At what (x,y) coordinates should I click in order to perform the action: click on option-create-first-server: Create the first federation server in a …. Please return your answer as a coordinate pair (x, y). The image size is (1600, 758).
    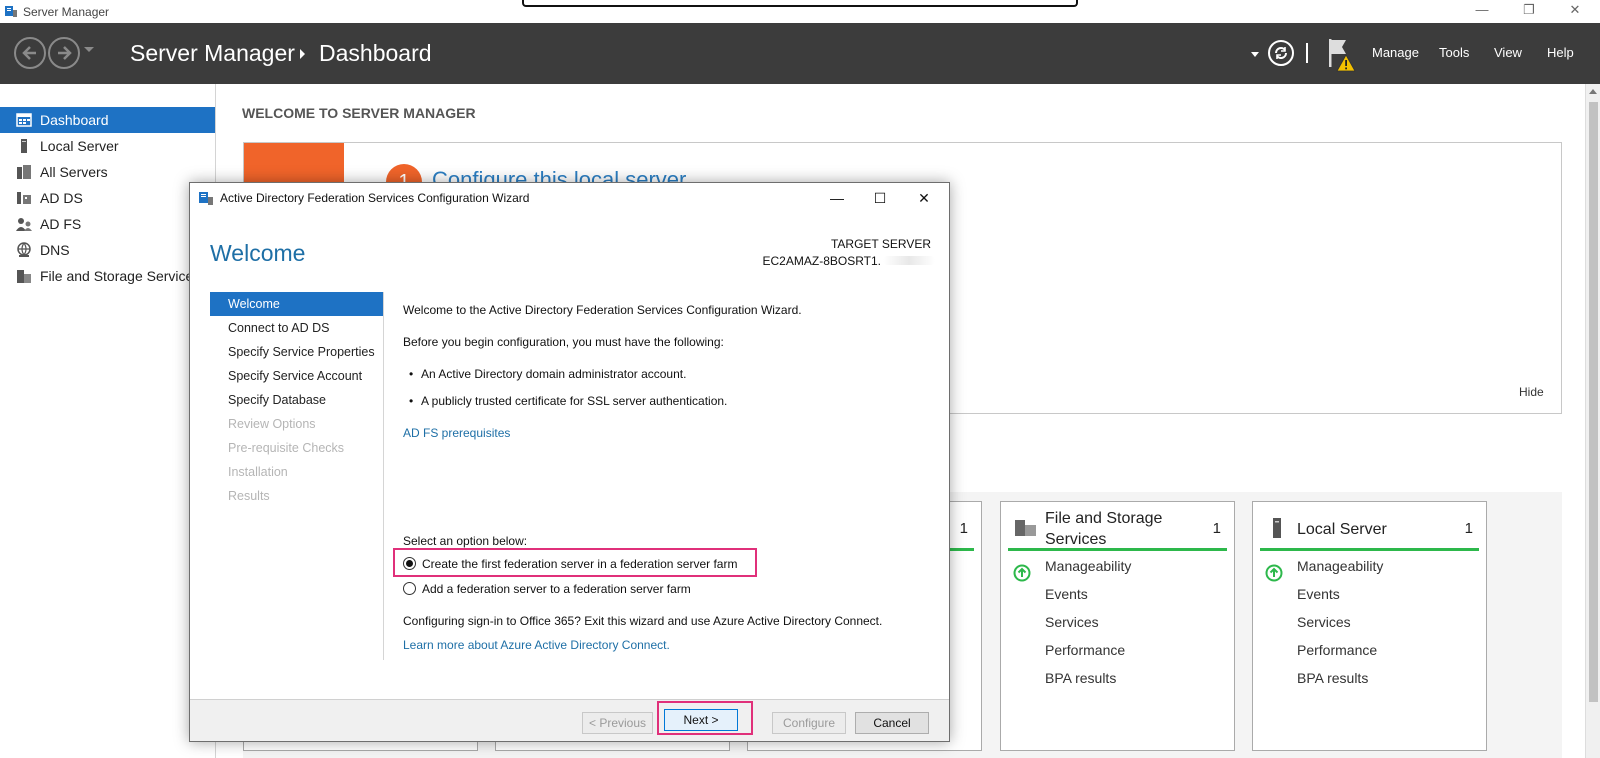
    Looking at the image, I should click on (583, 565).